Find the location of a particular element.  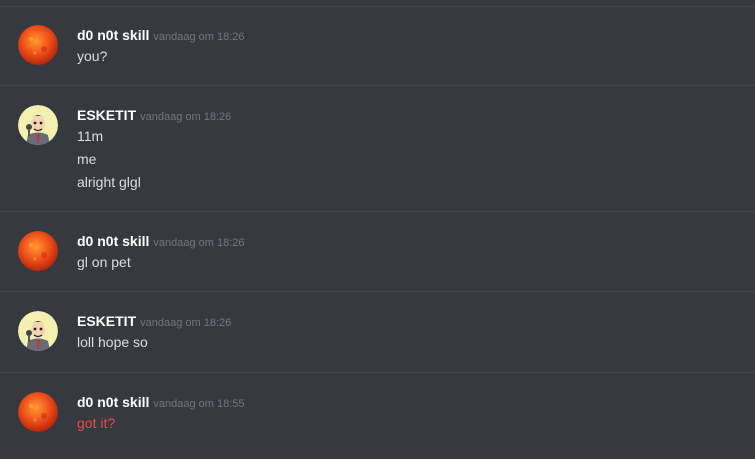

message-text: 11m is located at coordinates (90, 136).